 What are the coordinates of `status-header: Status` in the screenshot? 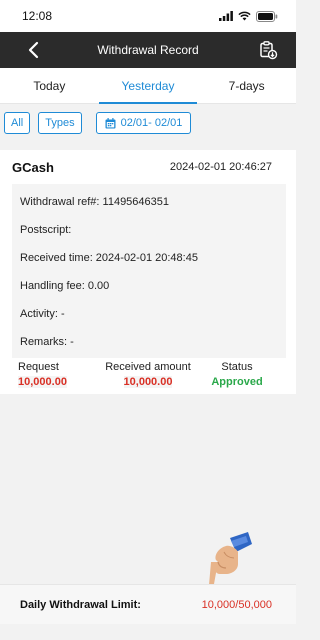 It's located at (237, 367).